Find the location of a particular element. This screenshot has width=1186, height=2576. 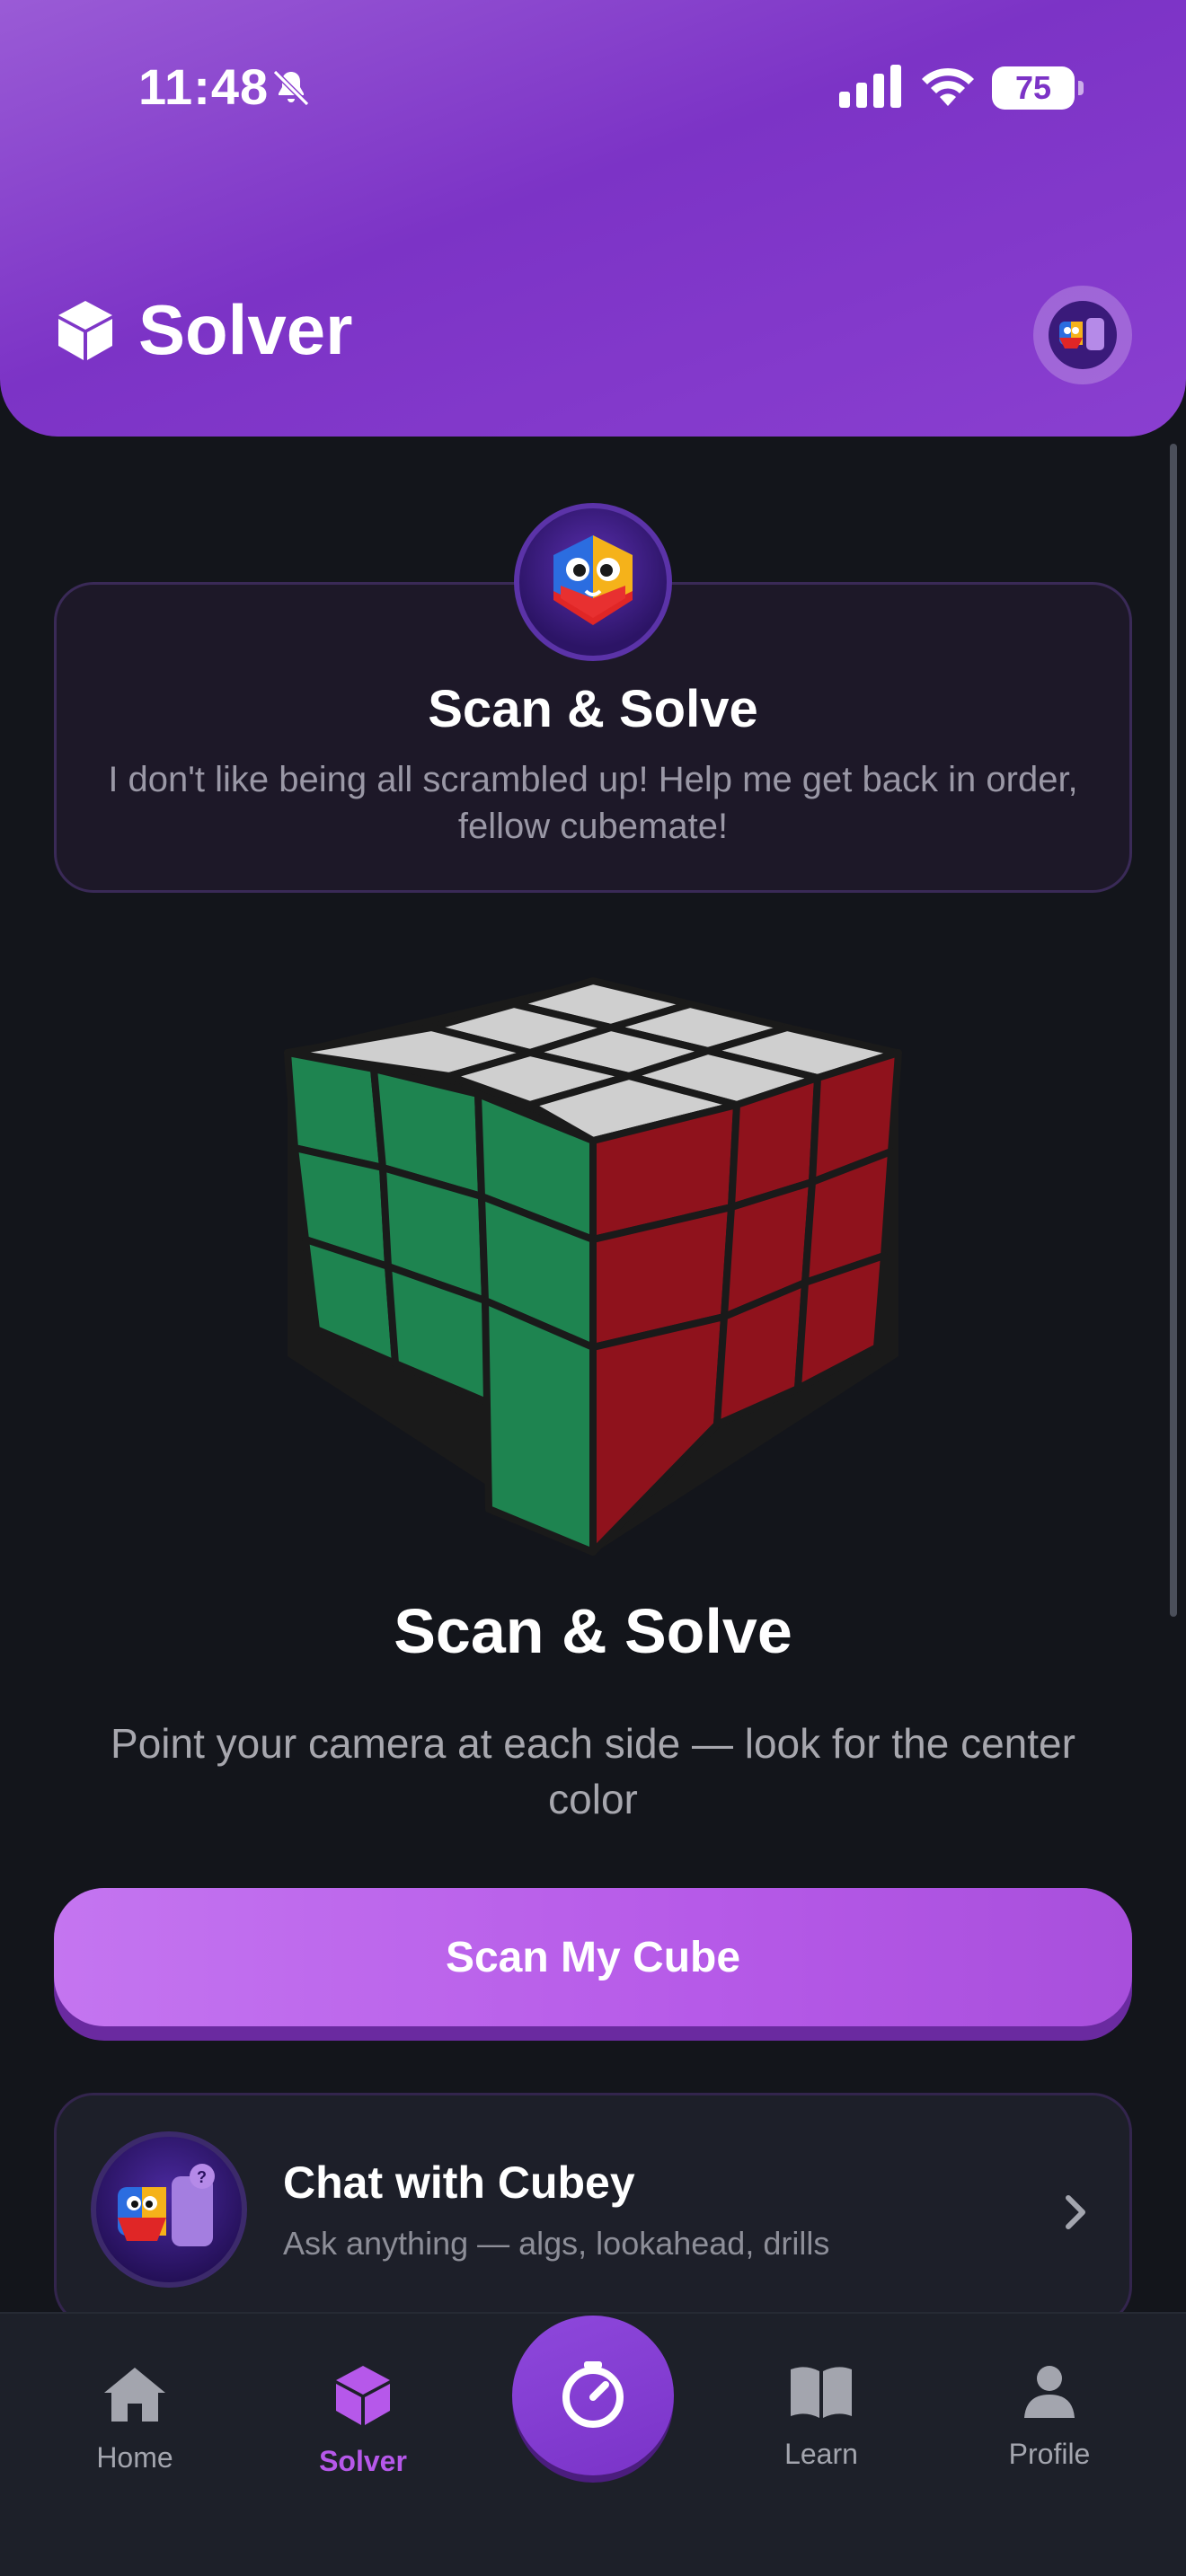

chevron-right-icon is located at coordinates (1075, 2212).